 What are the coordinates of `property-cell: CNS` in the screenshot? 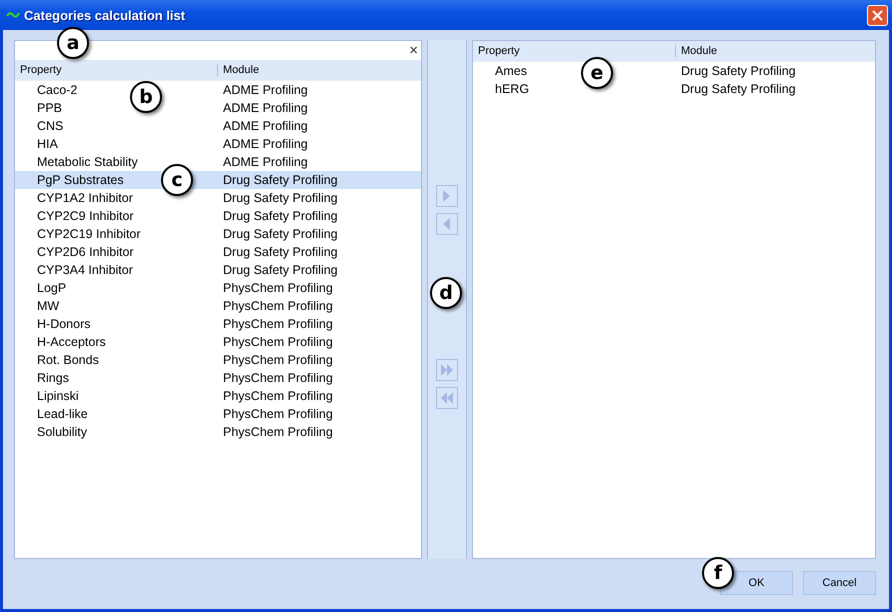 It's located at (50, 126).